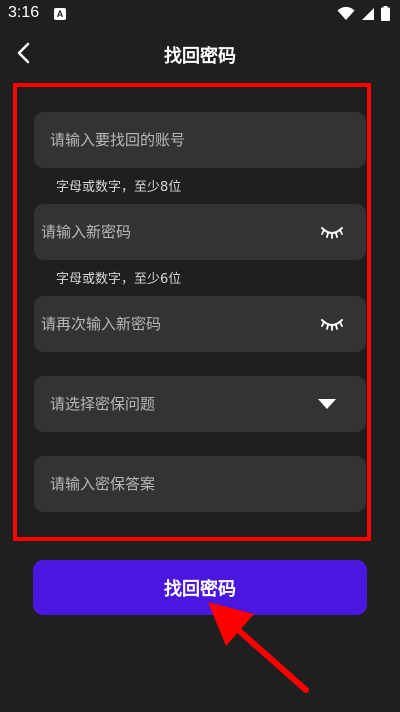 Image resolution: width=400 pixels, height=712 pixels. I want to click on account-input, so click(200, 140).